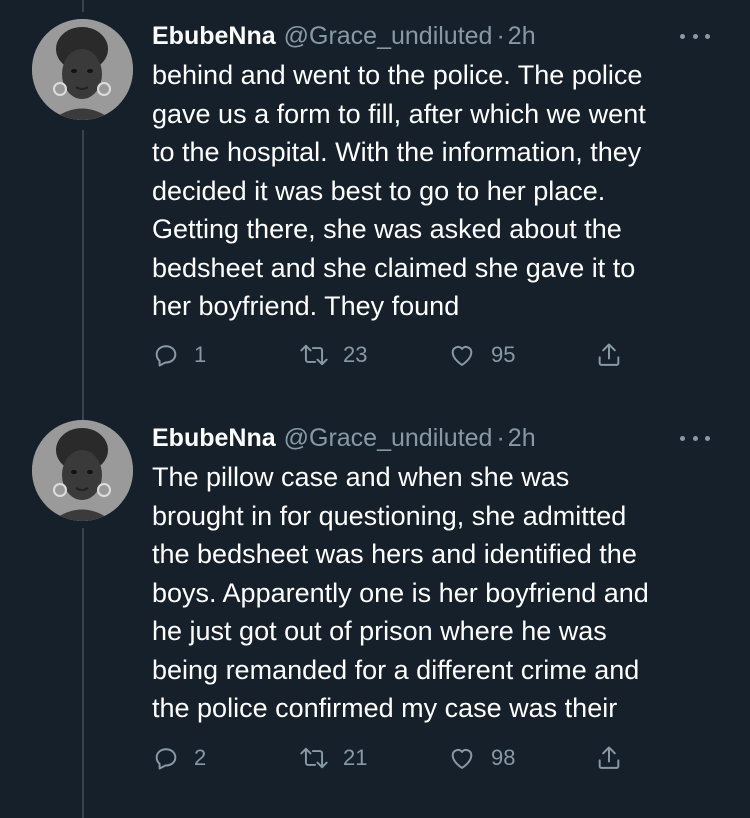 The width and height of the screenshot is (750, 818). I want to click on retweet-count: 23, so click(355, 354).